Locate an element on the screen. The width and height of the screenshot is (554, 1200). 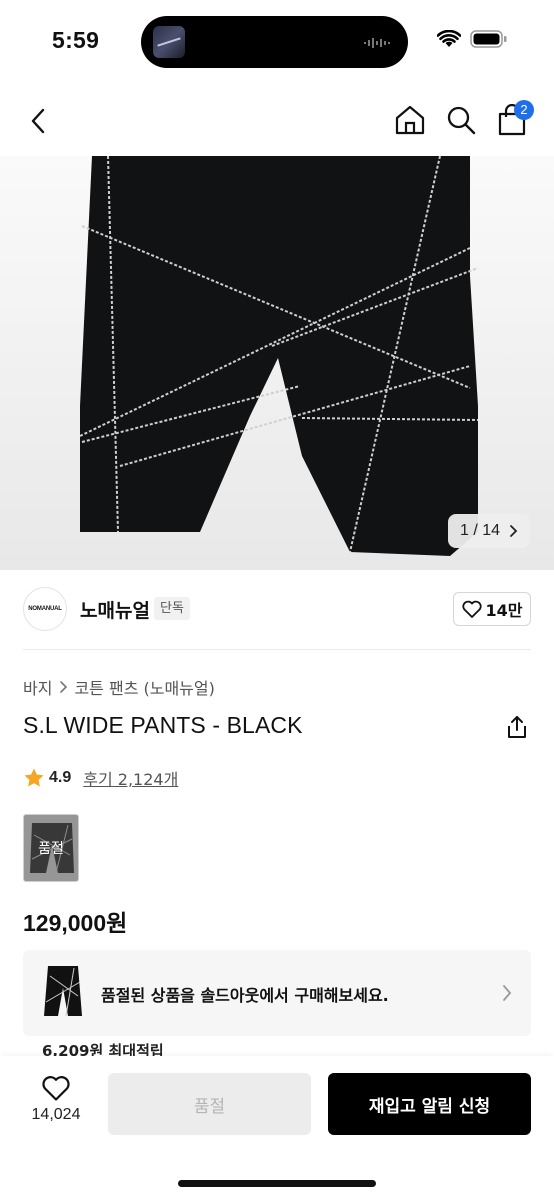
cart-count-badge: 2 is located at coordinates (524, 110).